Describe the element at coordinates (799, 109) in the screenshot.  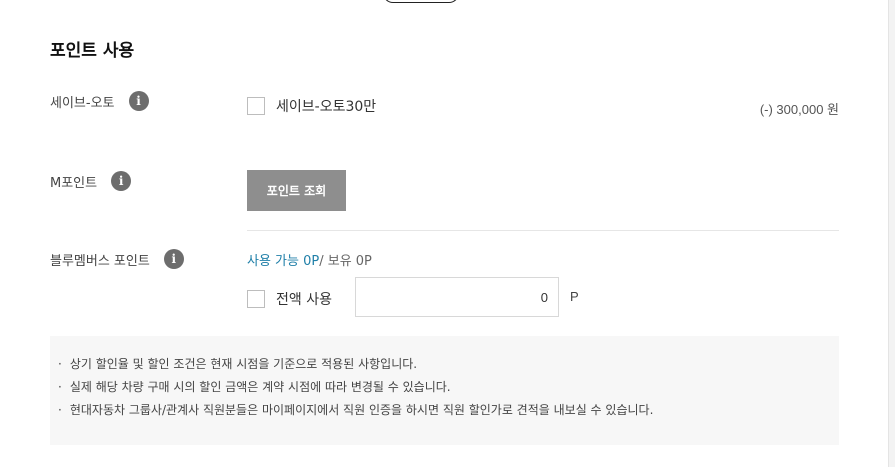
I see `save-auto-amount: (-) 300,000 원` at that location.